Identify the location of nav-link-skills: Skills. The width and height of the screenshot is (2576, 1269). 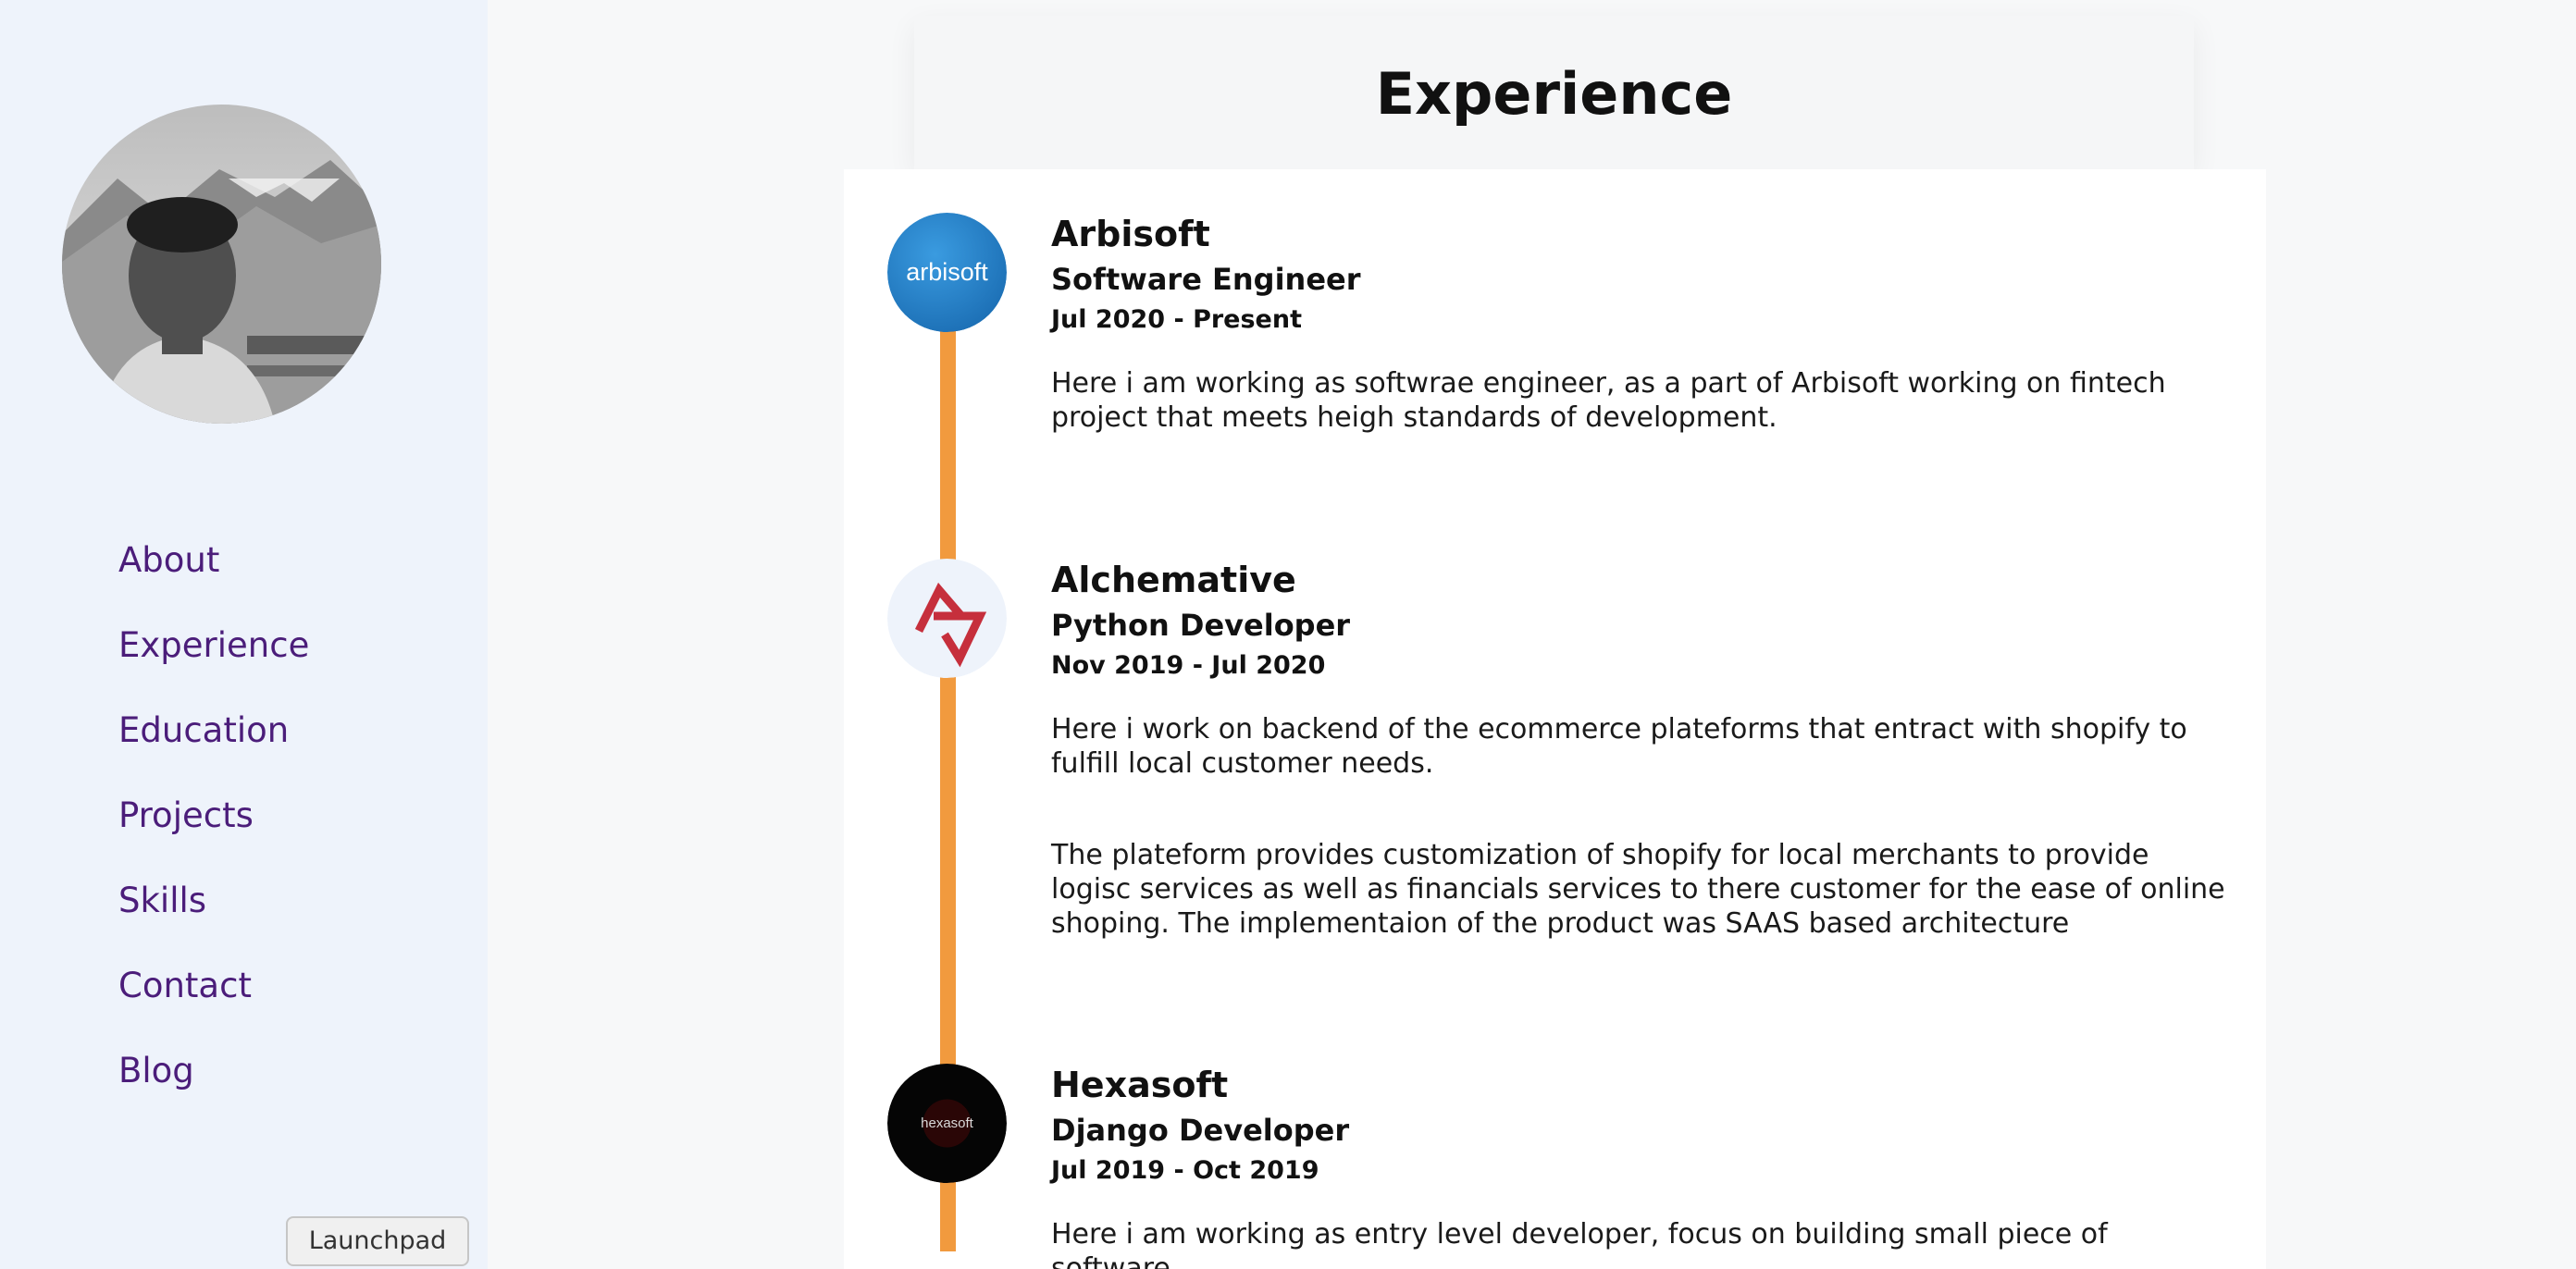
(214, 914).